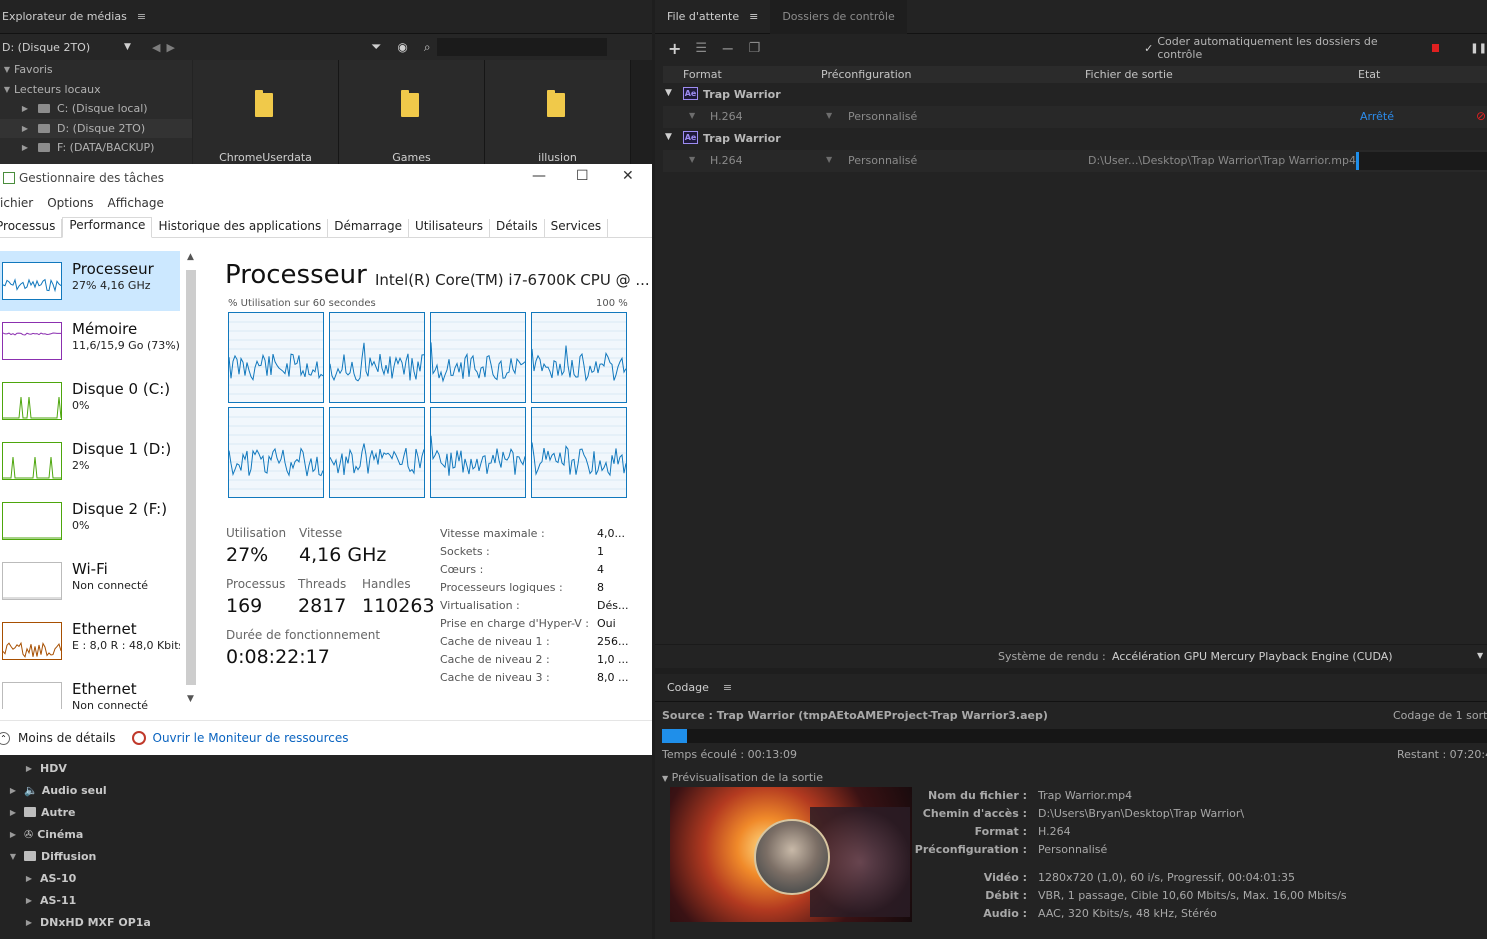 This screenshot has width=1487, height=939. What do you see at coordinates (96, 148) in the screenshot?
I see `tree-item-drive-f: ▶ F: (DATA/BACKUP)` at bounding box center [96, 148].